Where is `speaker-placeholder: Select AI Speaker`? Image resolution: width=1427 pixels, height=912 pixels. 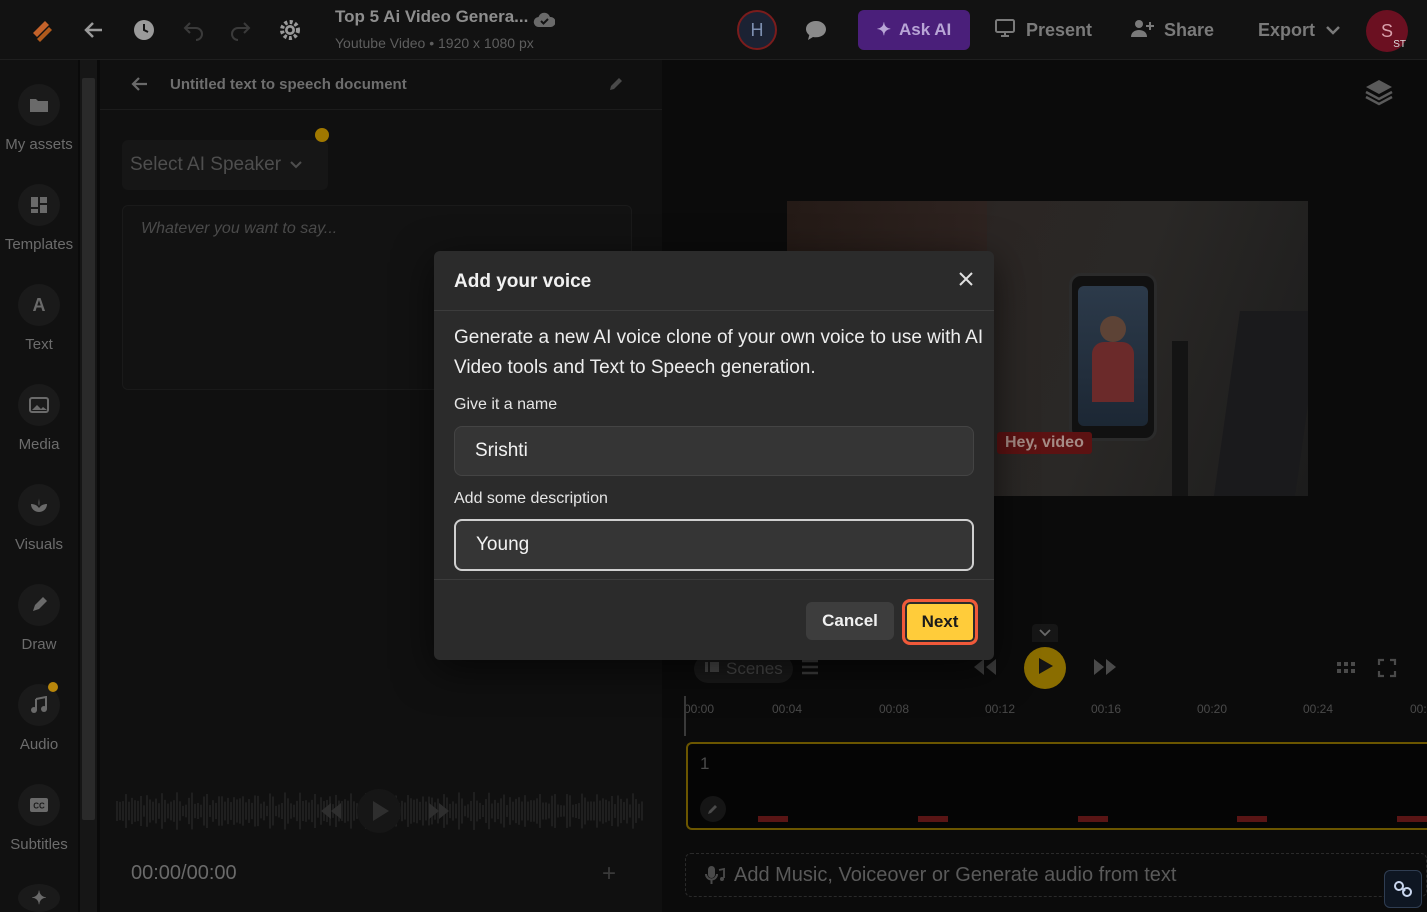 speaker-placeholder: Select AI Speaker is located at coordinates (206, 164).